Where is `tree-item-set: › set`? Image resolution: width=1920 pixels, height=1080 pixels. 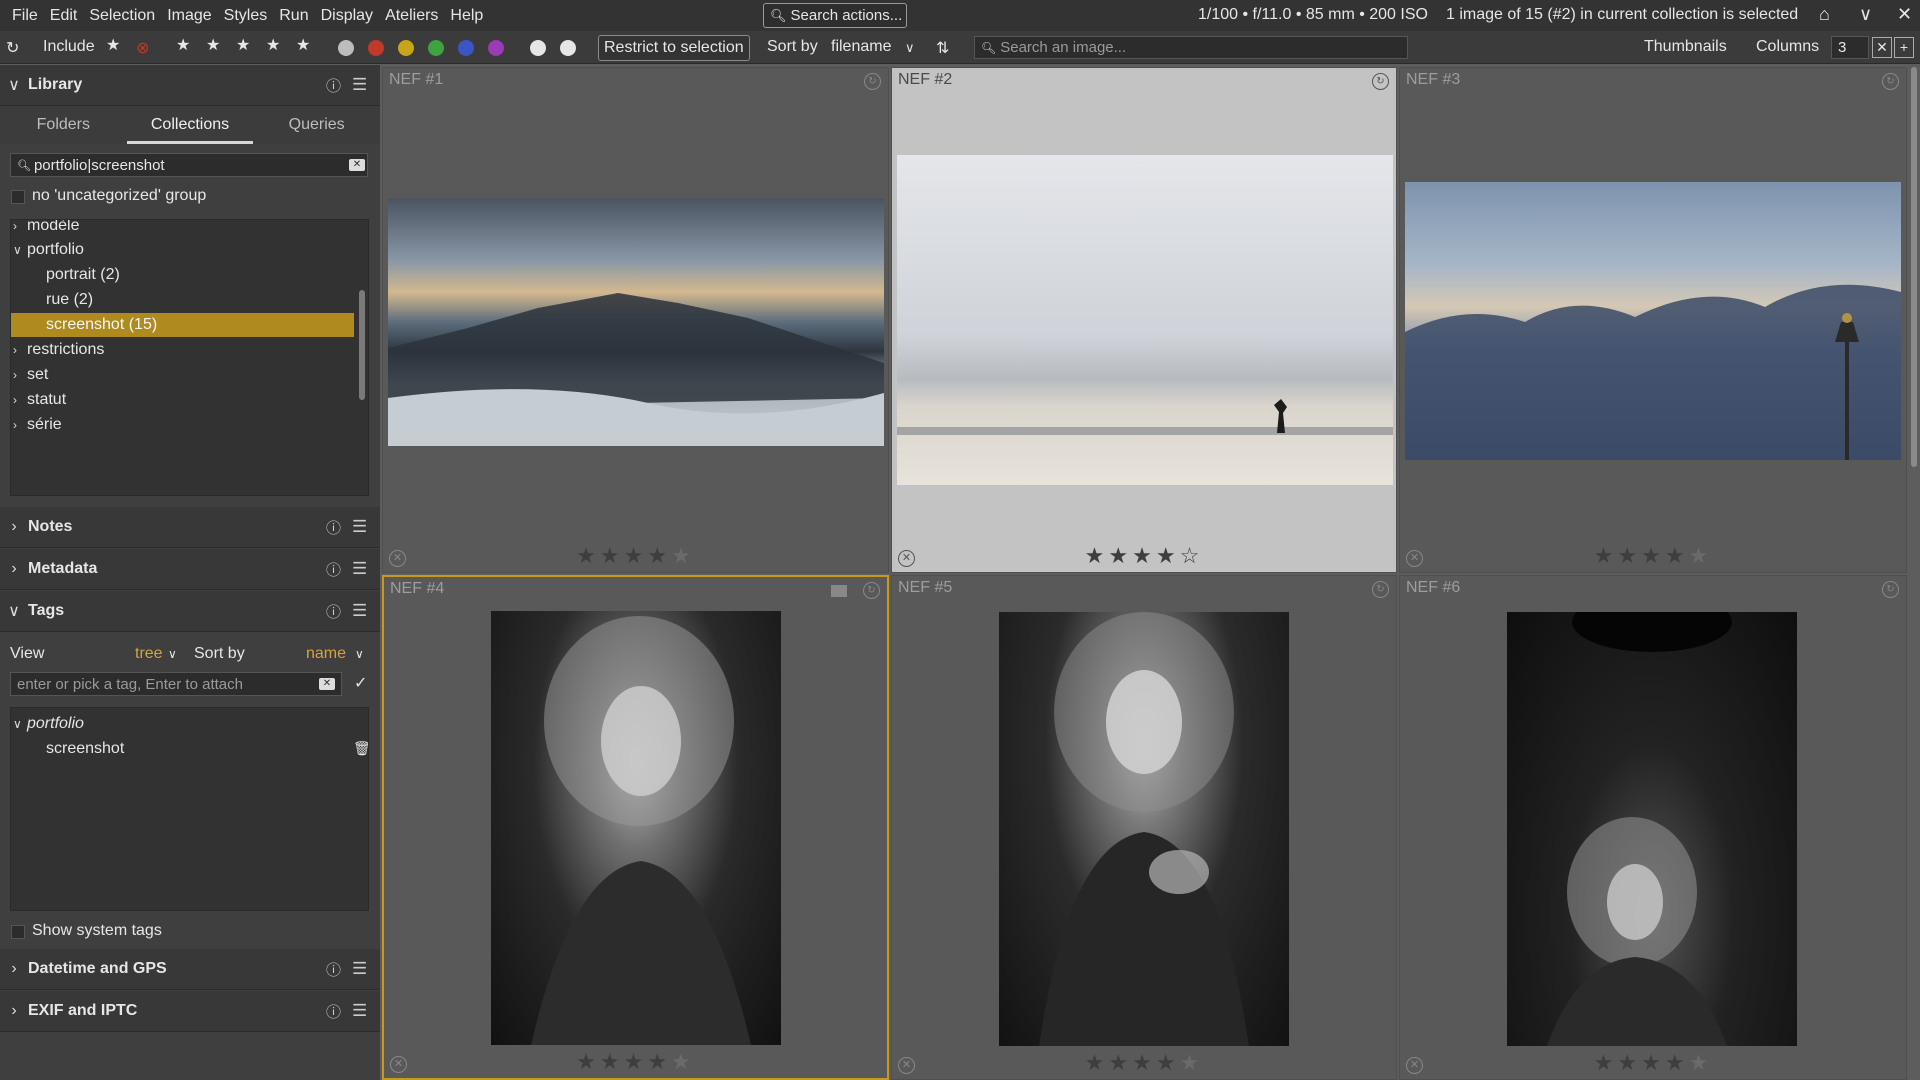 tree-item-set: › set is located at coordinates (183, 375).